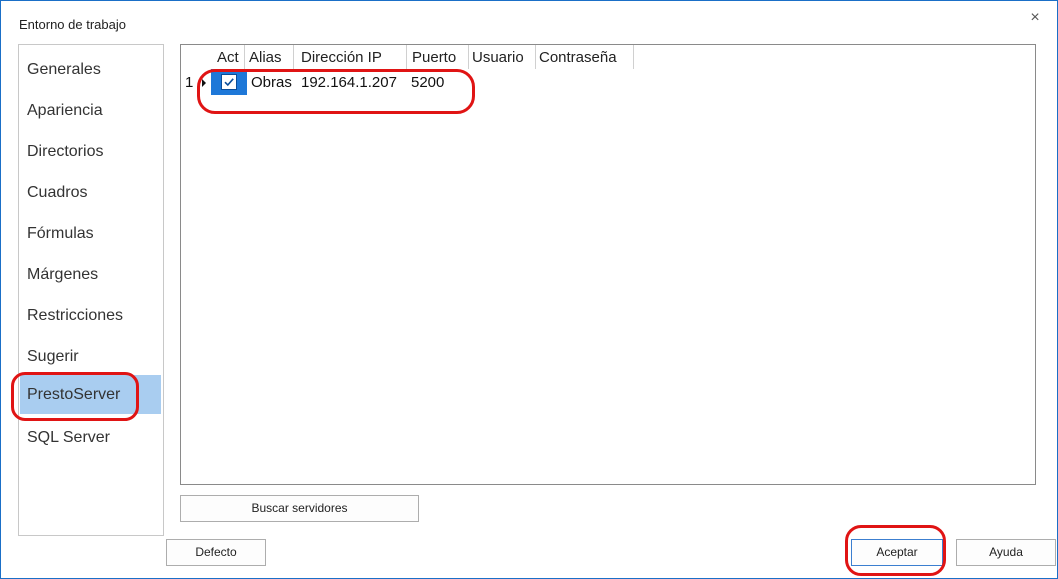 This screenshot has height=579, width=1058. I want to click on sidebar-item-restricciones: Restricciones, so click(91, 315).